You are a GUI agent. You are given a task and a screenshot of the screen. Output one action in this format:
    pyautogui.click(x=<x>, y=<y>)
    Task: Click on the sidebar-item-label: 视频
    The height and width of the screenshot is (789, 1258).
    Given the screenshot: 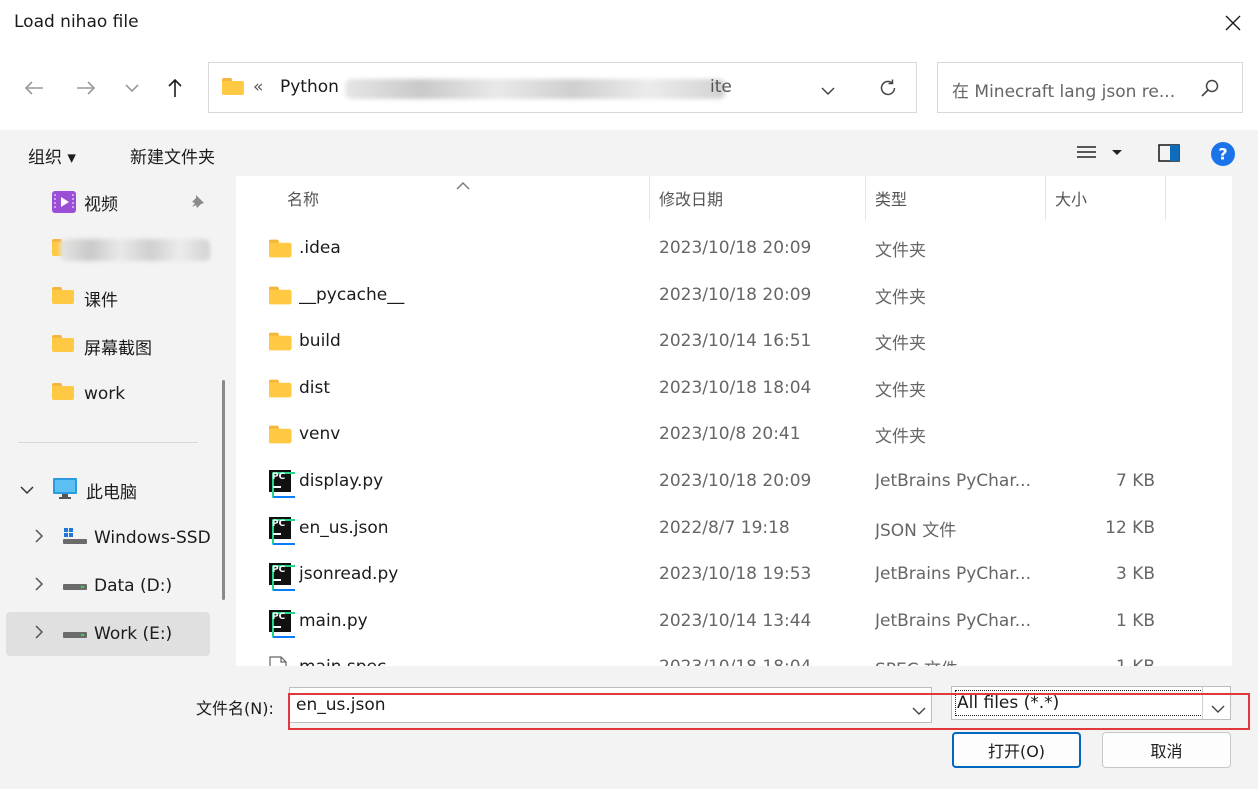 What is the action you would take?
    pyautogui.click(x=101, y=204)
    